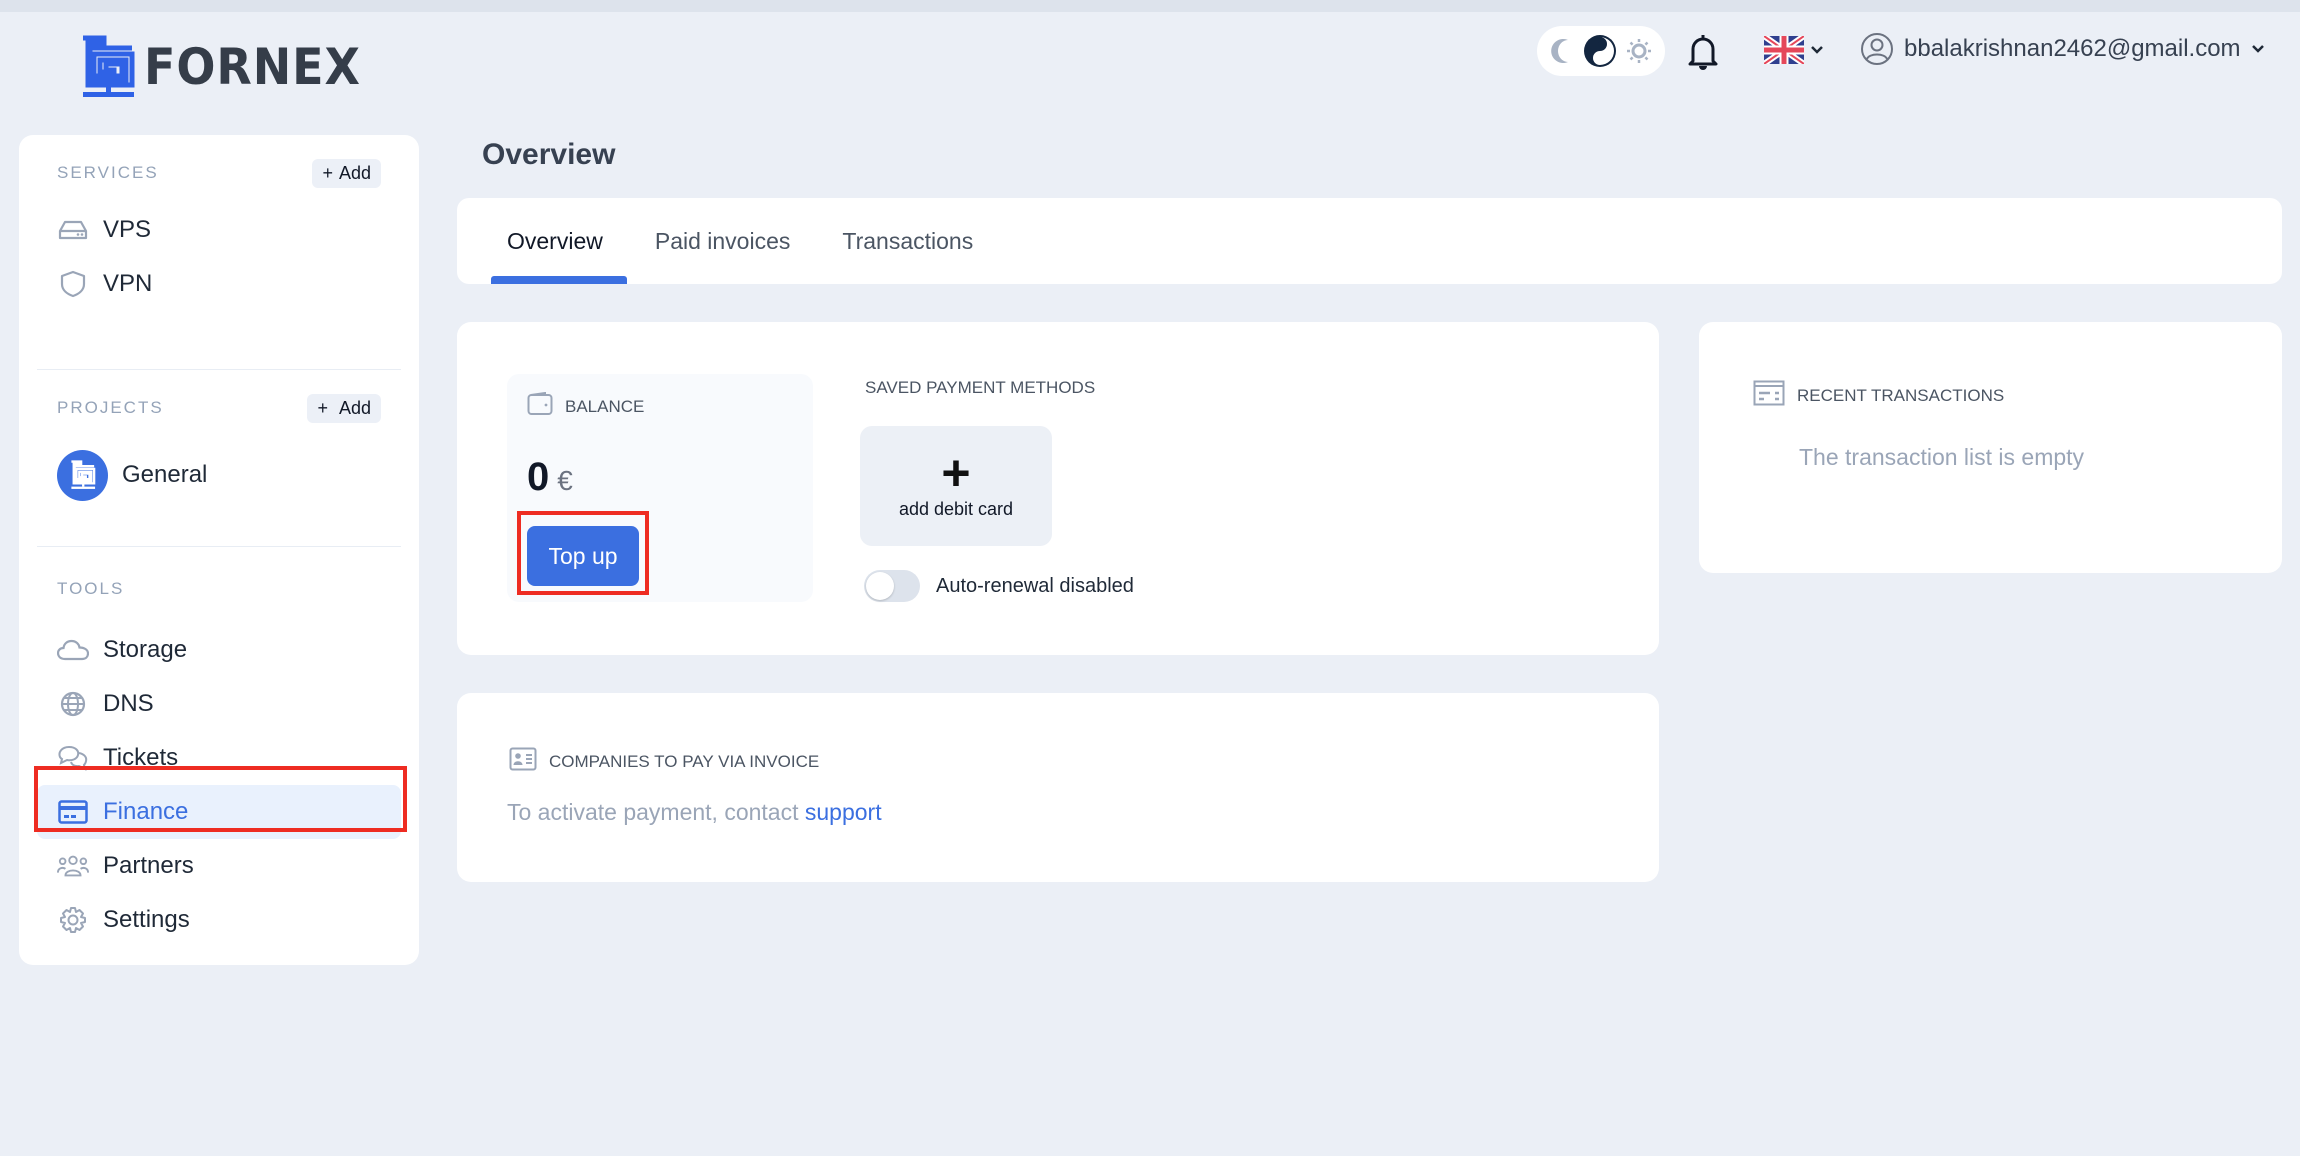  I want to click on balance-header: BALANCE, so click(660, 406).